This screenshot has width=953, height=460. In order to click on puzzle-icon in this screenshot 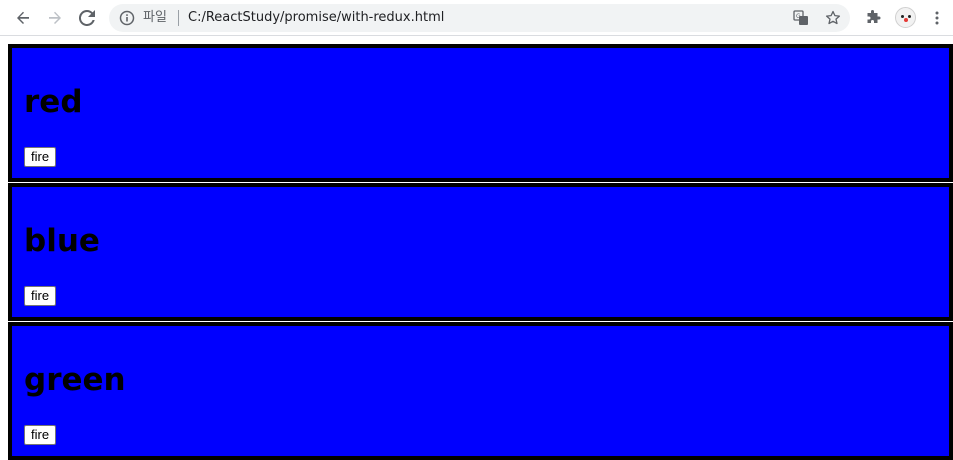, I will do `click(873, 18)`.